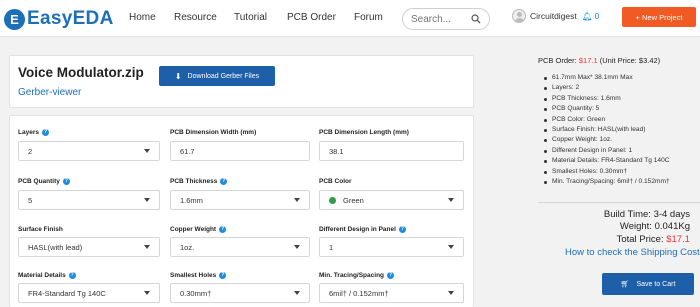  Describe the element at coordinates (33, 132) in the screenshot. I see `layers-label: Layers?` at that location.